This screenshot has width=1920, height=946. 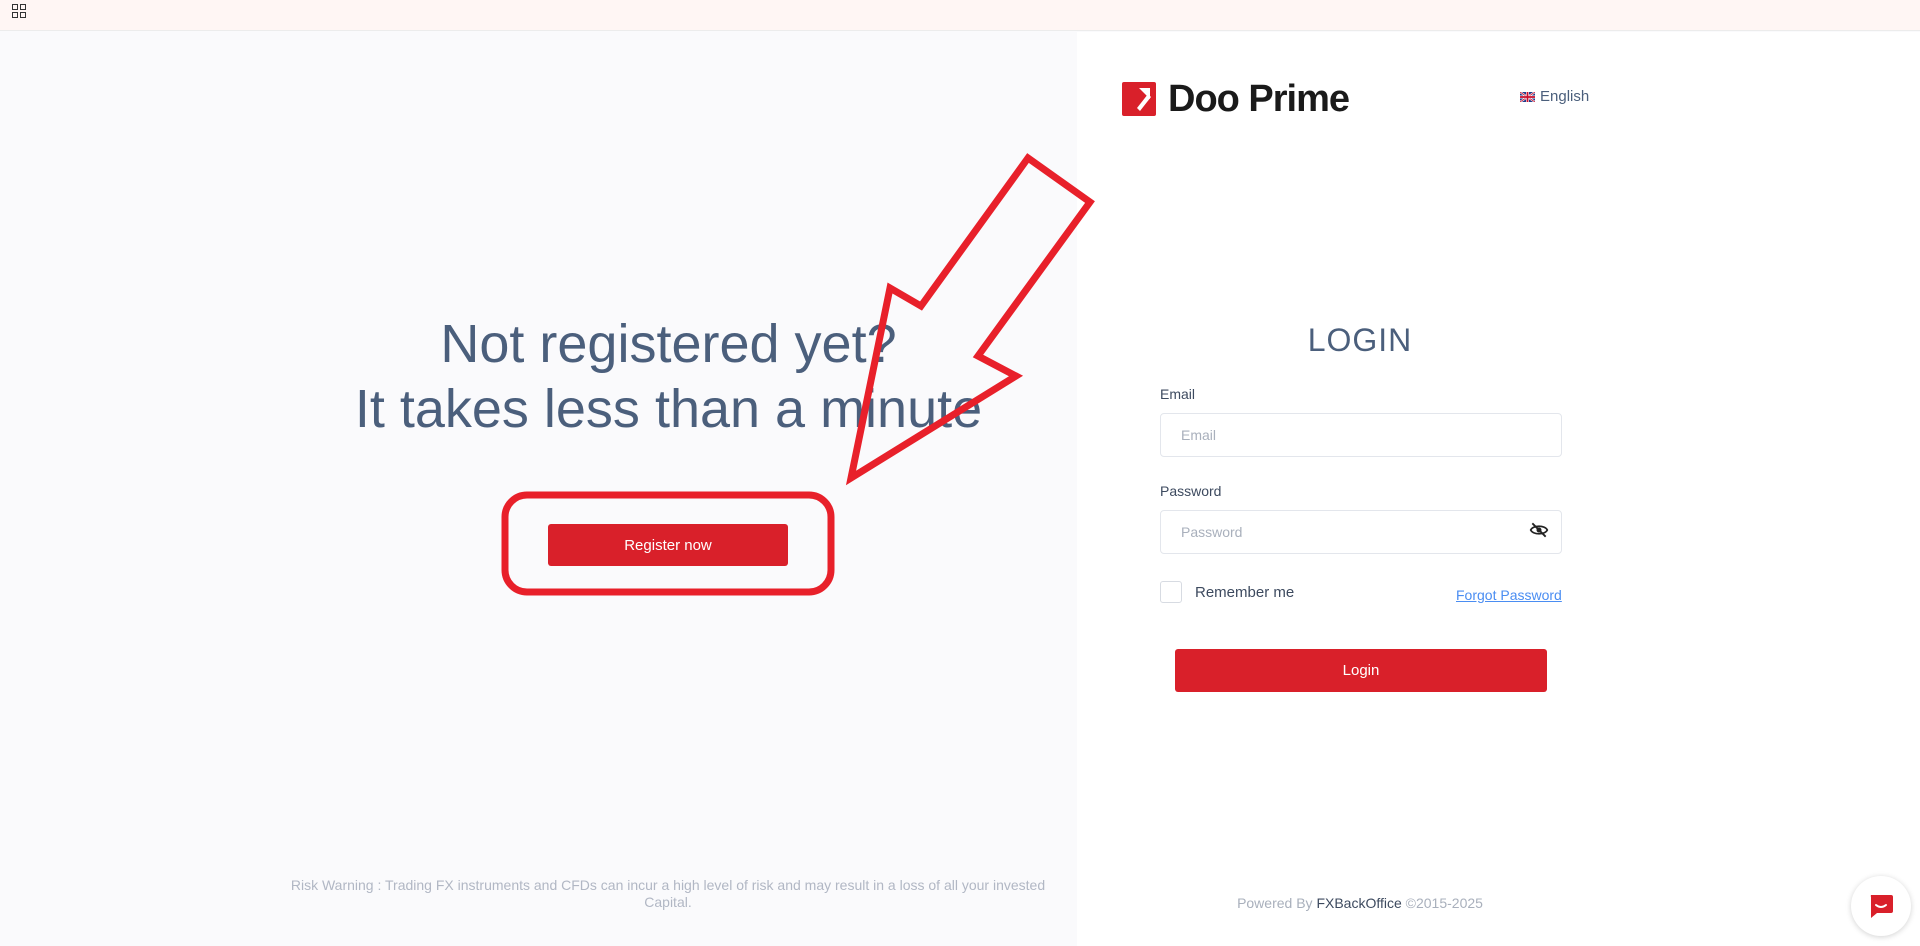 I want to click on login-title: LOGIN, so click(x=1360, y=340).